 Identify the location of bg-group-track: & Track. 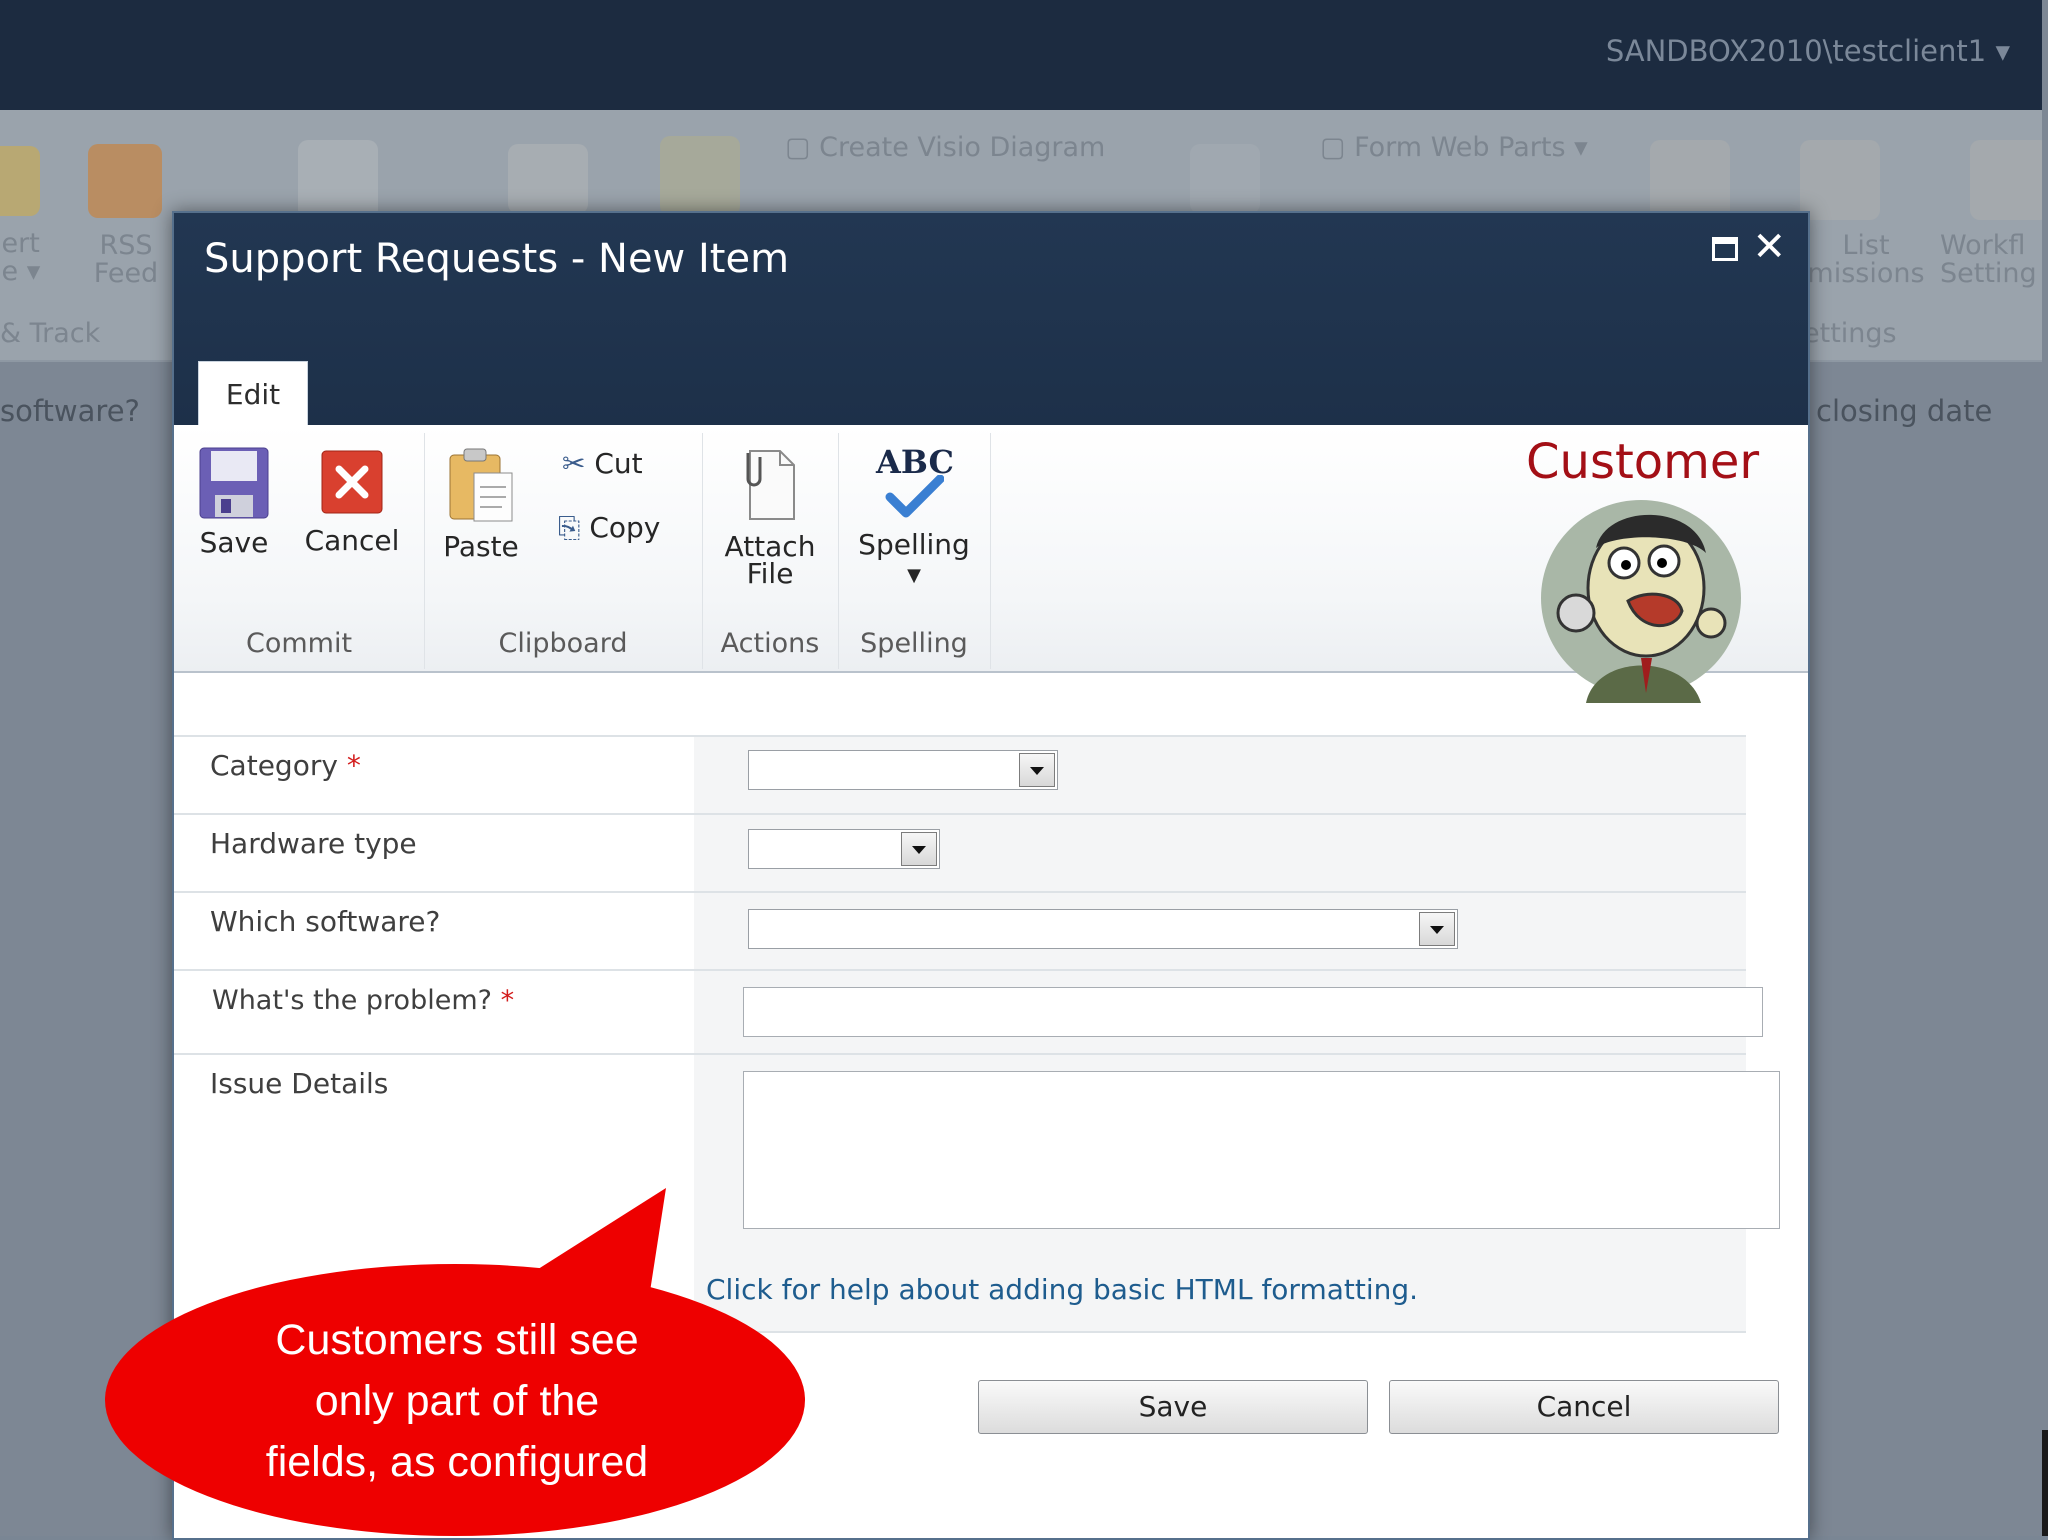
(50, 333).